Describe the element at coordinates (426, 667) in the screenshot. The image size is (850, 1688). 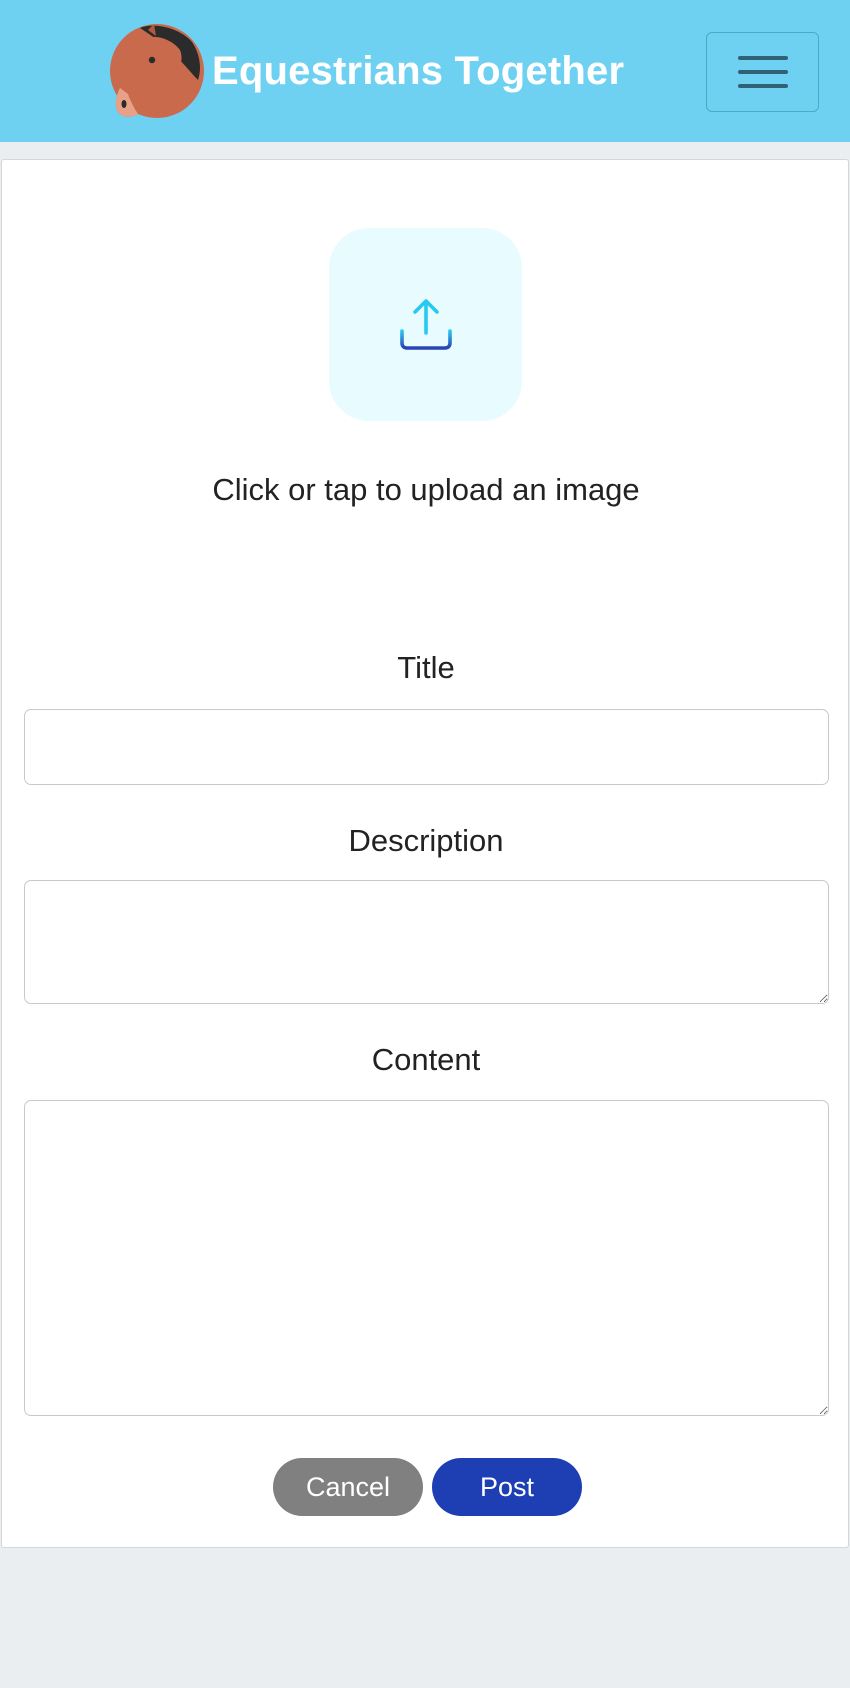
I see `title-label: Title` at that location.